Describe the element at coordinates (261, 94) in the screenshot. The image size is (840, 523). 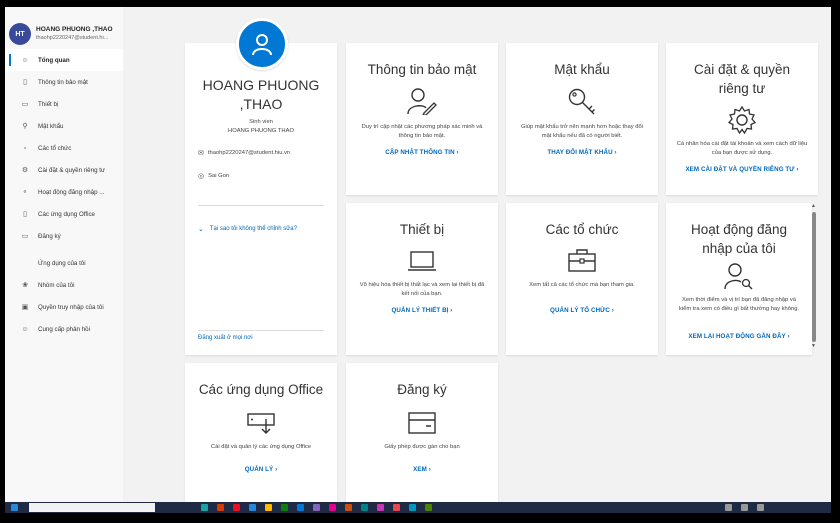
I see `profile-name: HOANG PHUONG ,THAO` at that location.